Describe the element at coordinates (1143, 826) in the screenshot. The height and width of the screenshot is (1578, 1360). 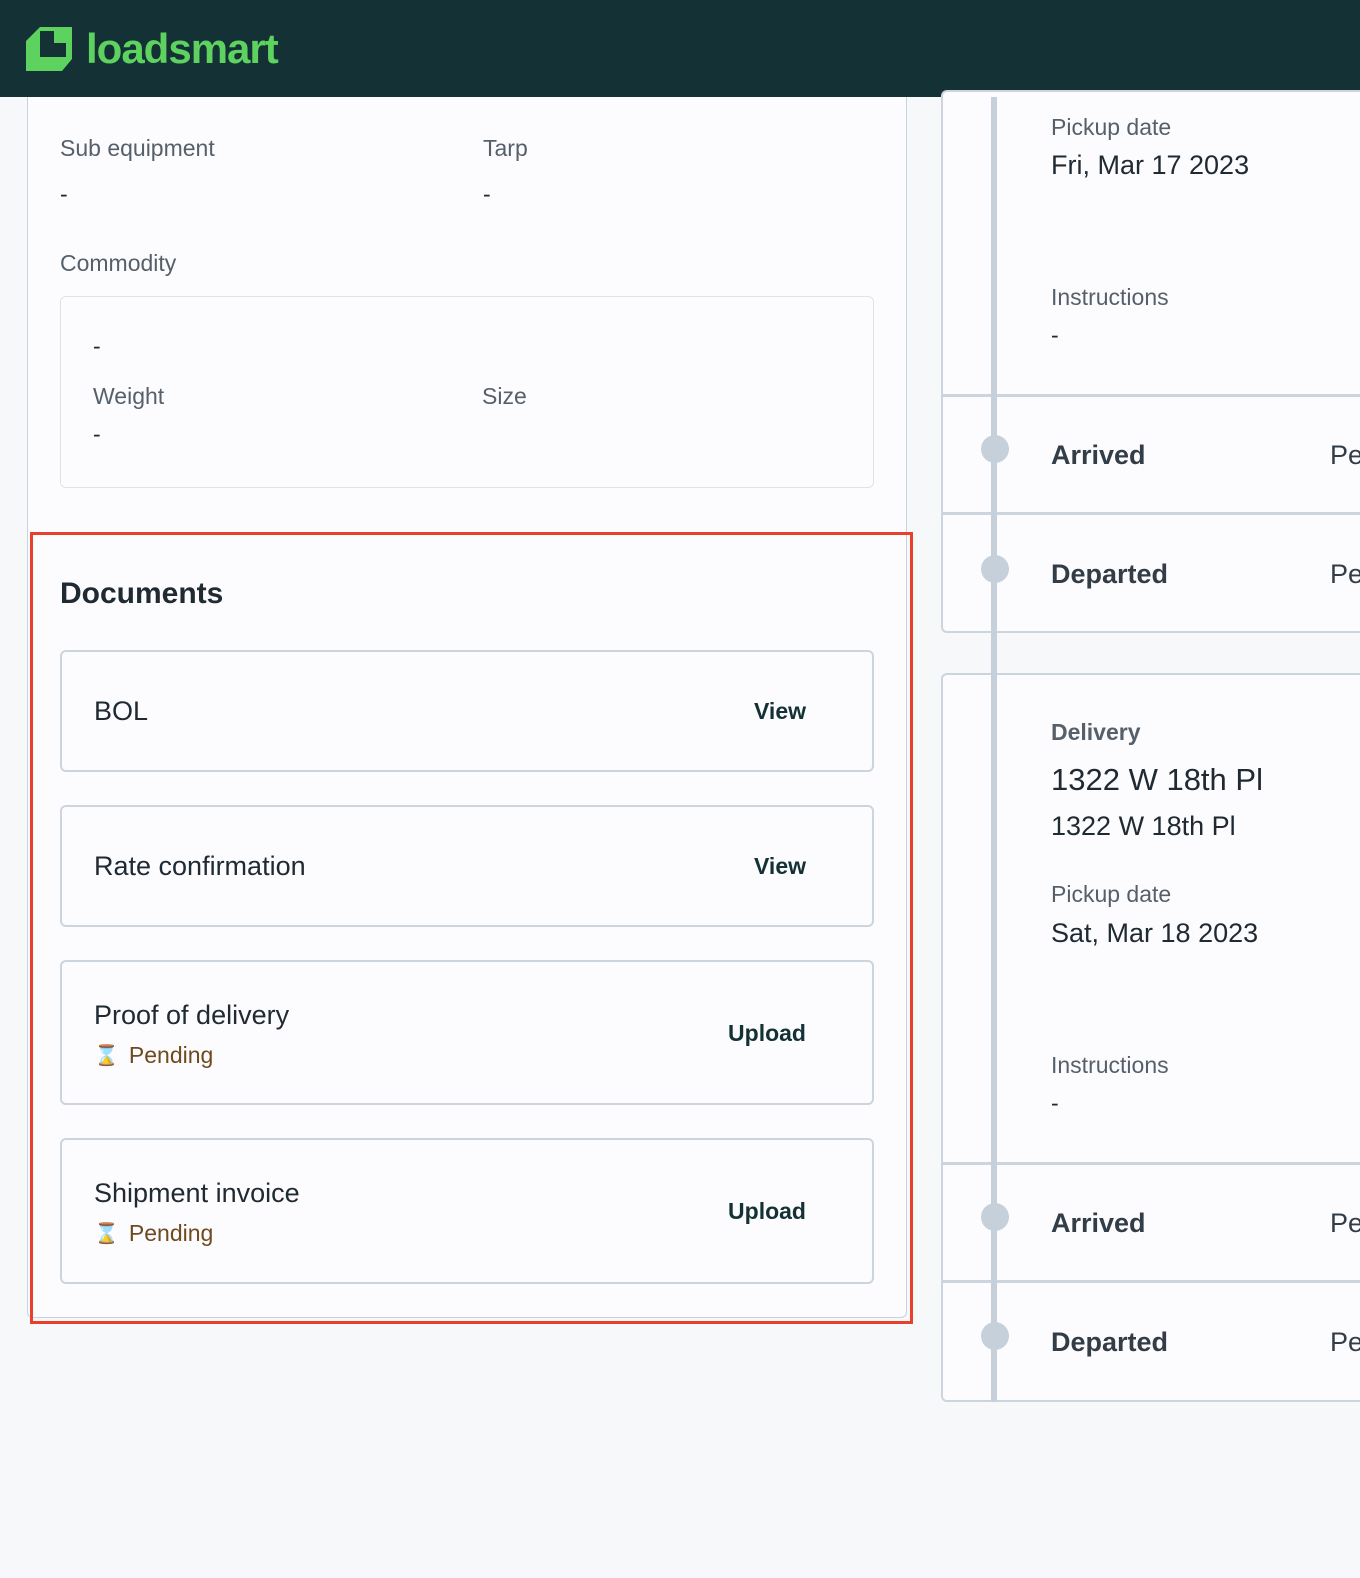
I see `stop-address: 1322 W 18th Pl` at that location.